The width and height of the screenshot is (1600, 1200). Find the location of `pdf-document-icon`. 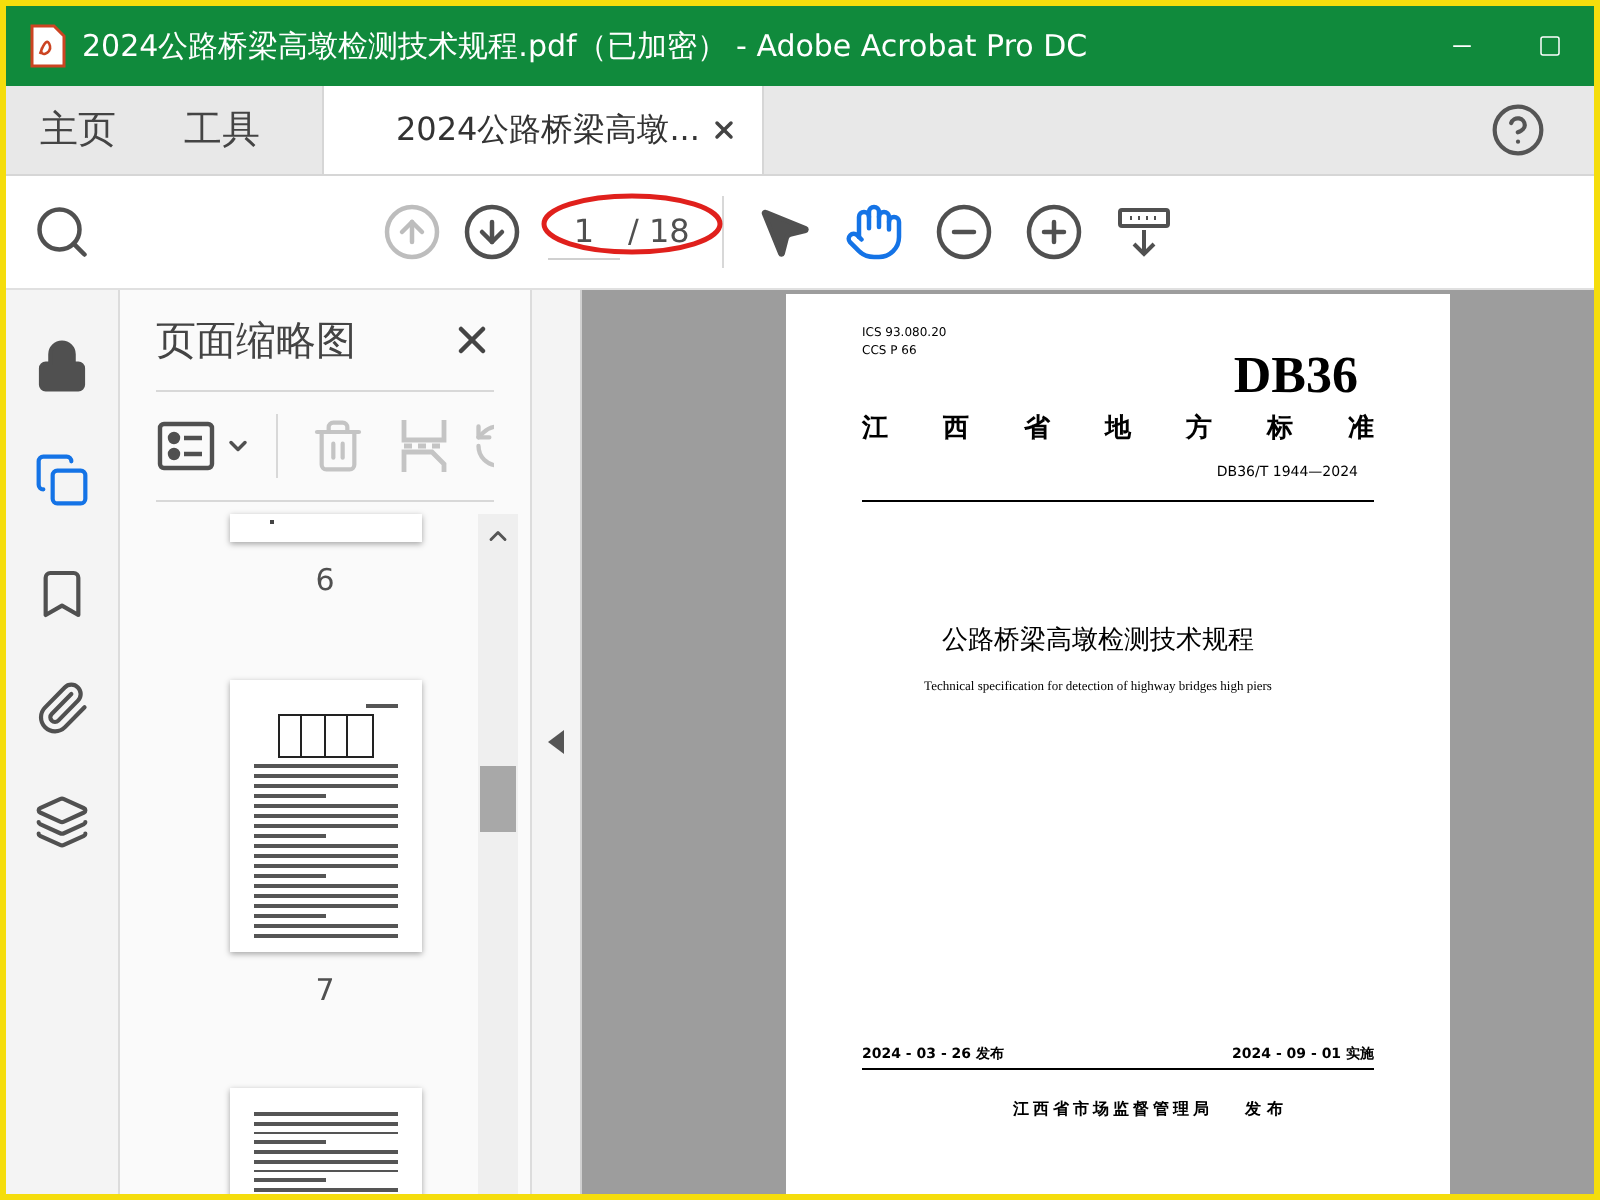

pdf-document-icon is located at coordinates (48, 46).